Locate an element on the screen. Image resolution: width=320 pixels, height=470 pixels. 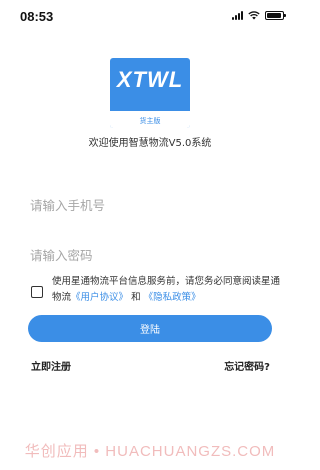
battery-icon is located at coordinates (275, 15).